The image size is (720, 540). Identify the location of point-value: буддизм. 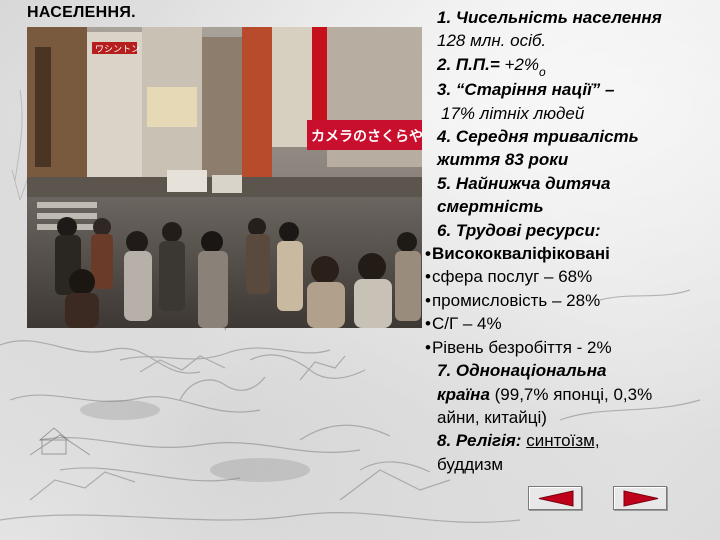
(470, 464).